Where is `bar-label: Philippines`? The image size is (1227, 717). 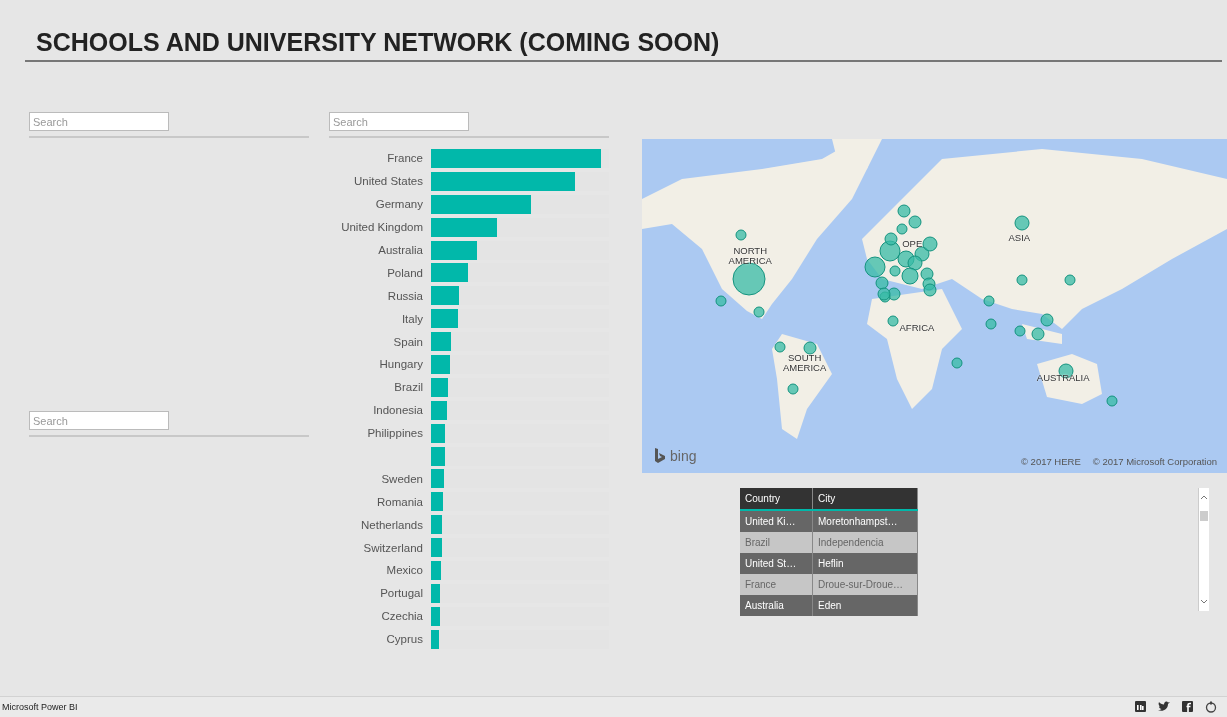 bar-label: Philippines is located at coordinates (395, 433).